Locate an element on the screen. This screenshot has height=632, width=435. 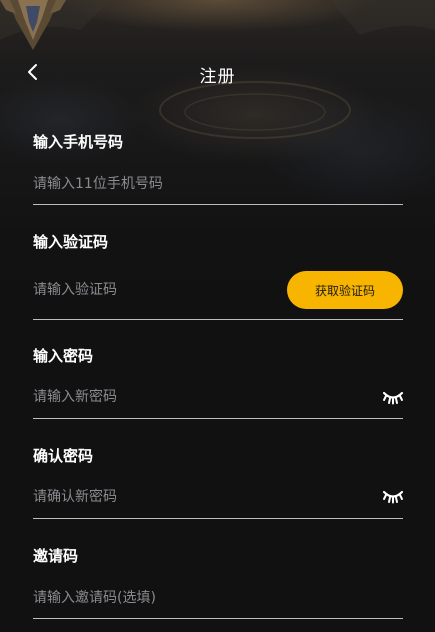
code-divider is located at coordinates (218, 319).